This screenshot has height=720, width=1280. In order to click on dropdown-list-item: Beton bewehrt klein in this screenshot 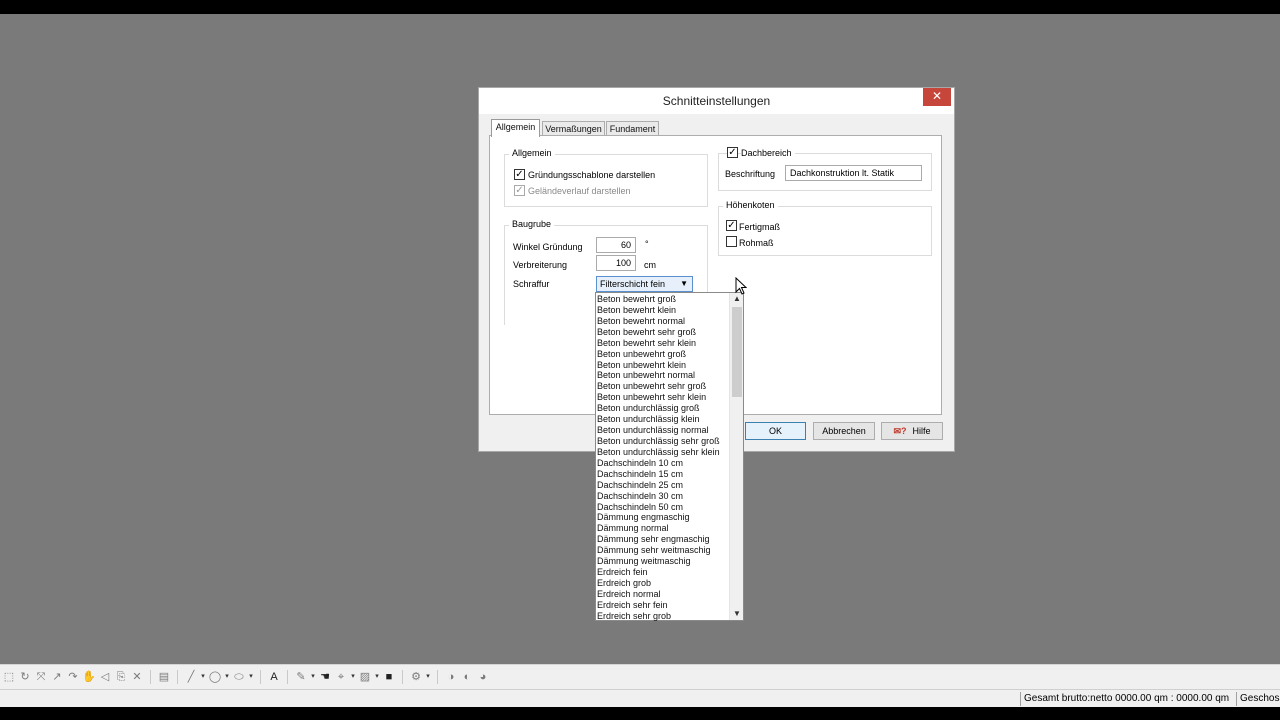, I will do `click(663, 310)`.